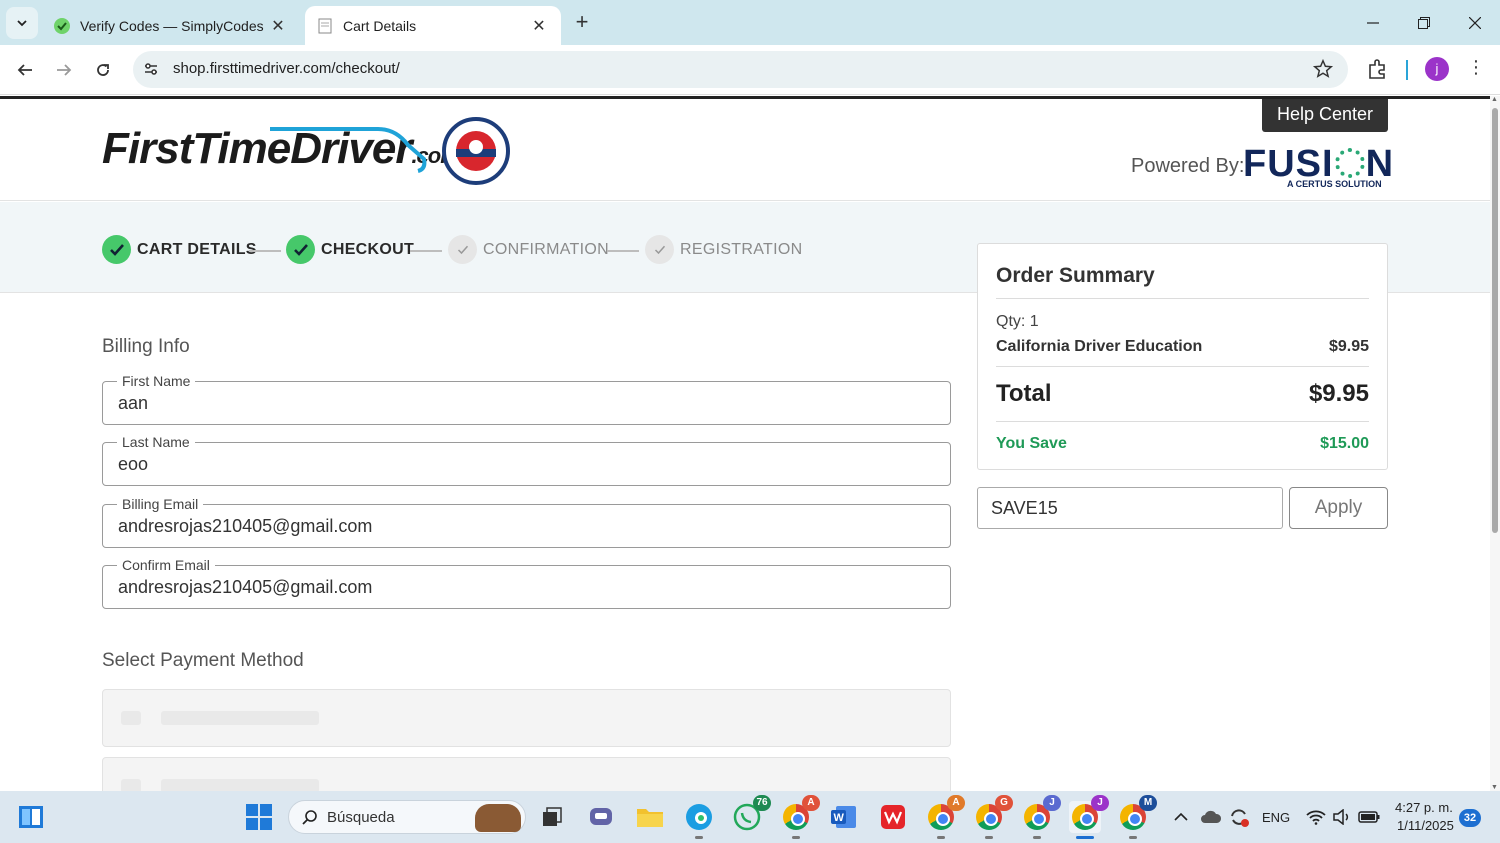 The image size is (1500, 843). I want to click on notification-count-badge: 32, so click(1470, 818).